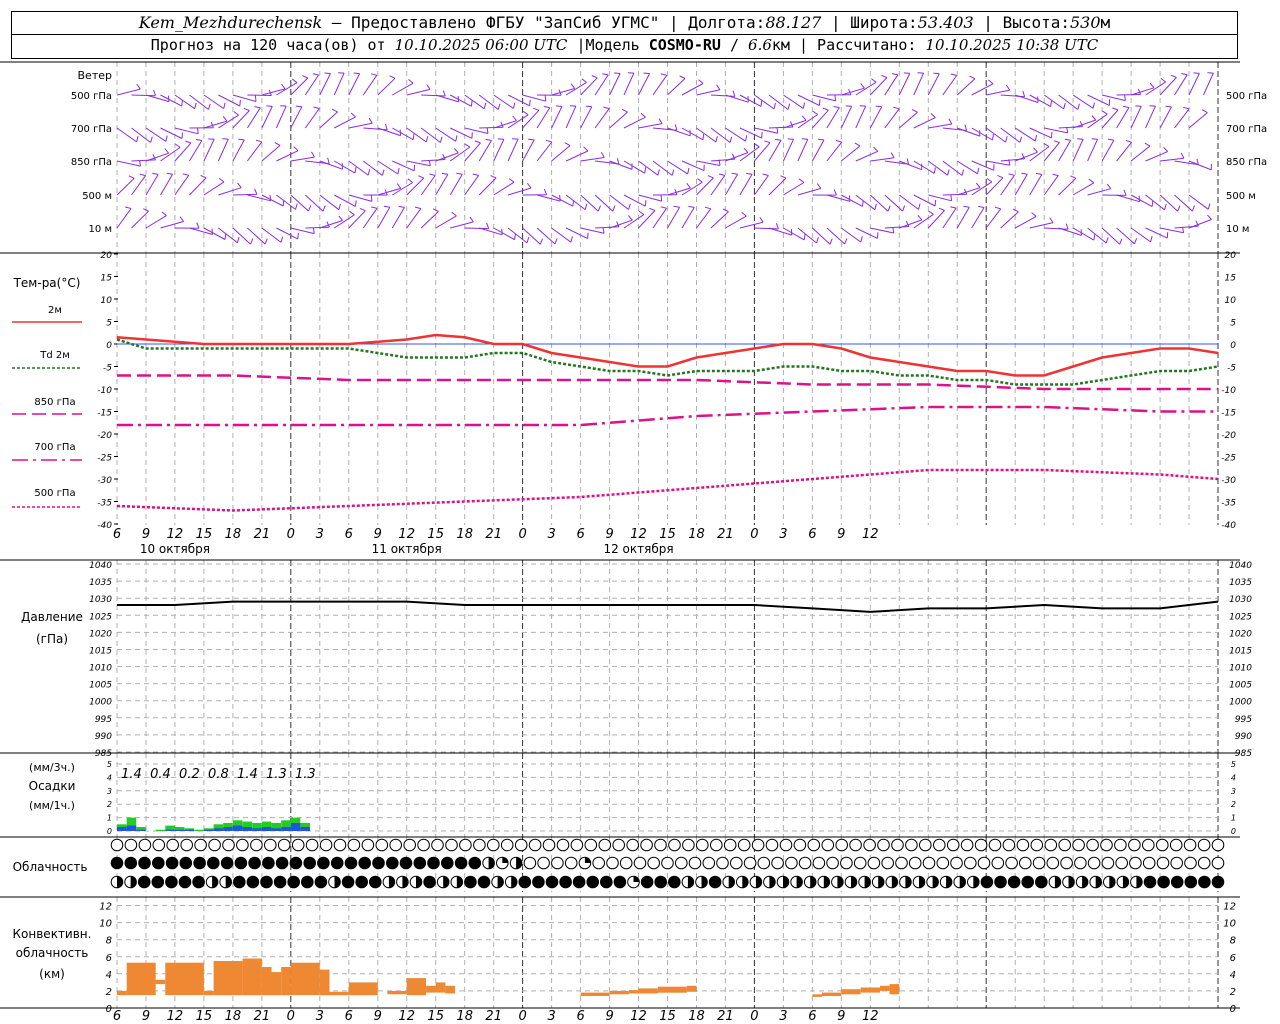 The image size is (1280, 1024). Describe the element at coordinates (262, 1016) in the screenshot. I see `hour-tick-label: 21` at that location.